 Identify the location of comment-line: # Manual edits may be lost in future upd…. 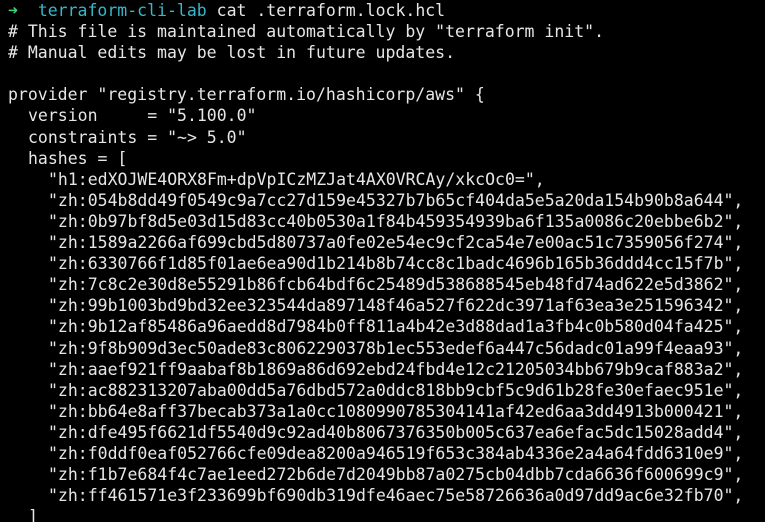
(232, 53).